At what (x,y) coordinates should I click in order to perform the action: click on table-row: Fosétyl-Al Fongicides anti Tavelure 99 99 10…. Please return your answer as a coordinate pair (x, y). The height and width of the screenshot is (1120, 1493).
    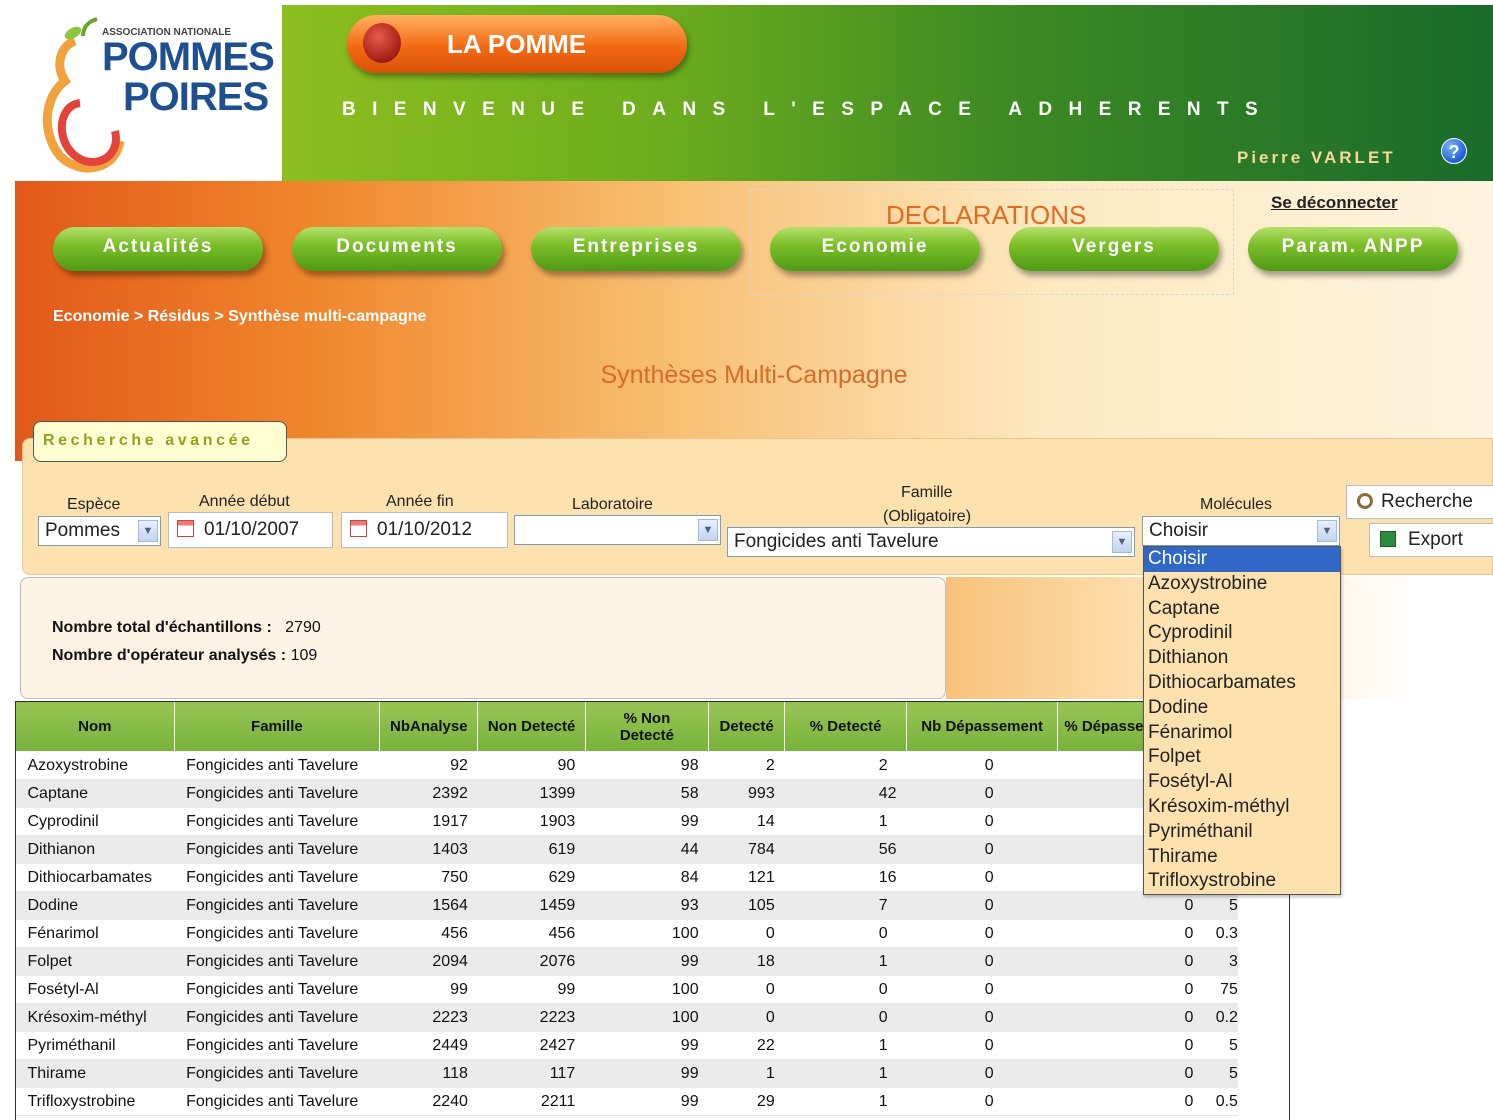
    Looking at the image, I should click on (652, 989).